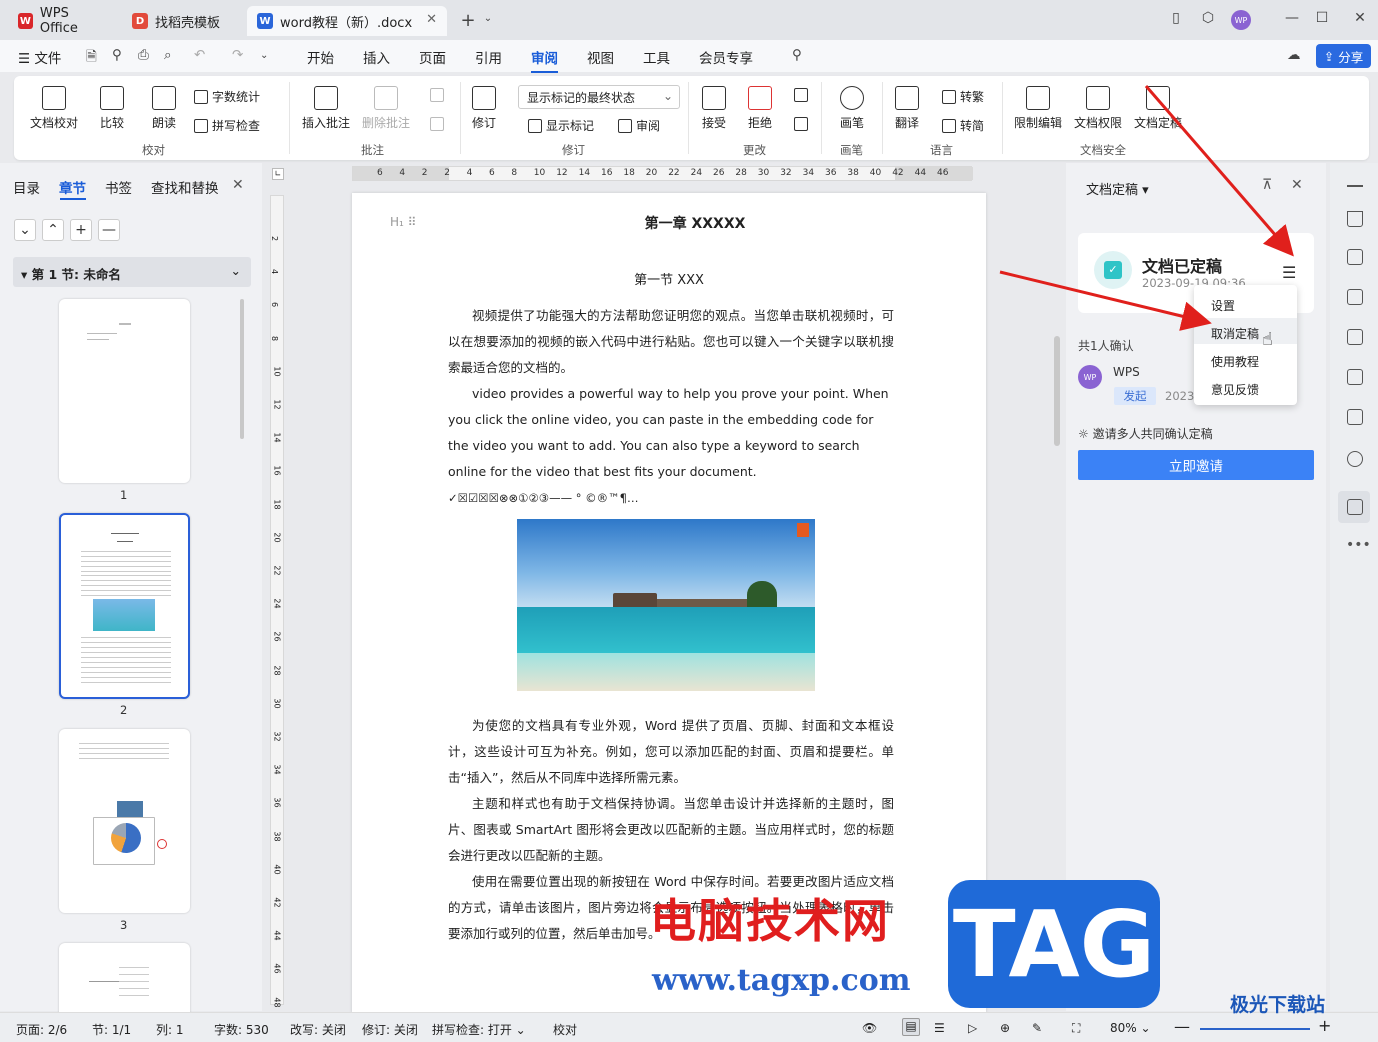 This screenshot has height=1042, width=1378. I want to click on arrow-to-cancel-finalize, so click(1105, 300).